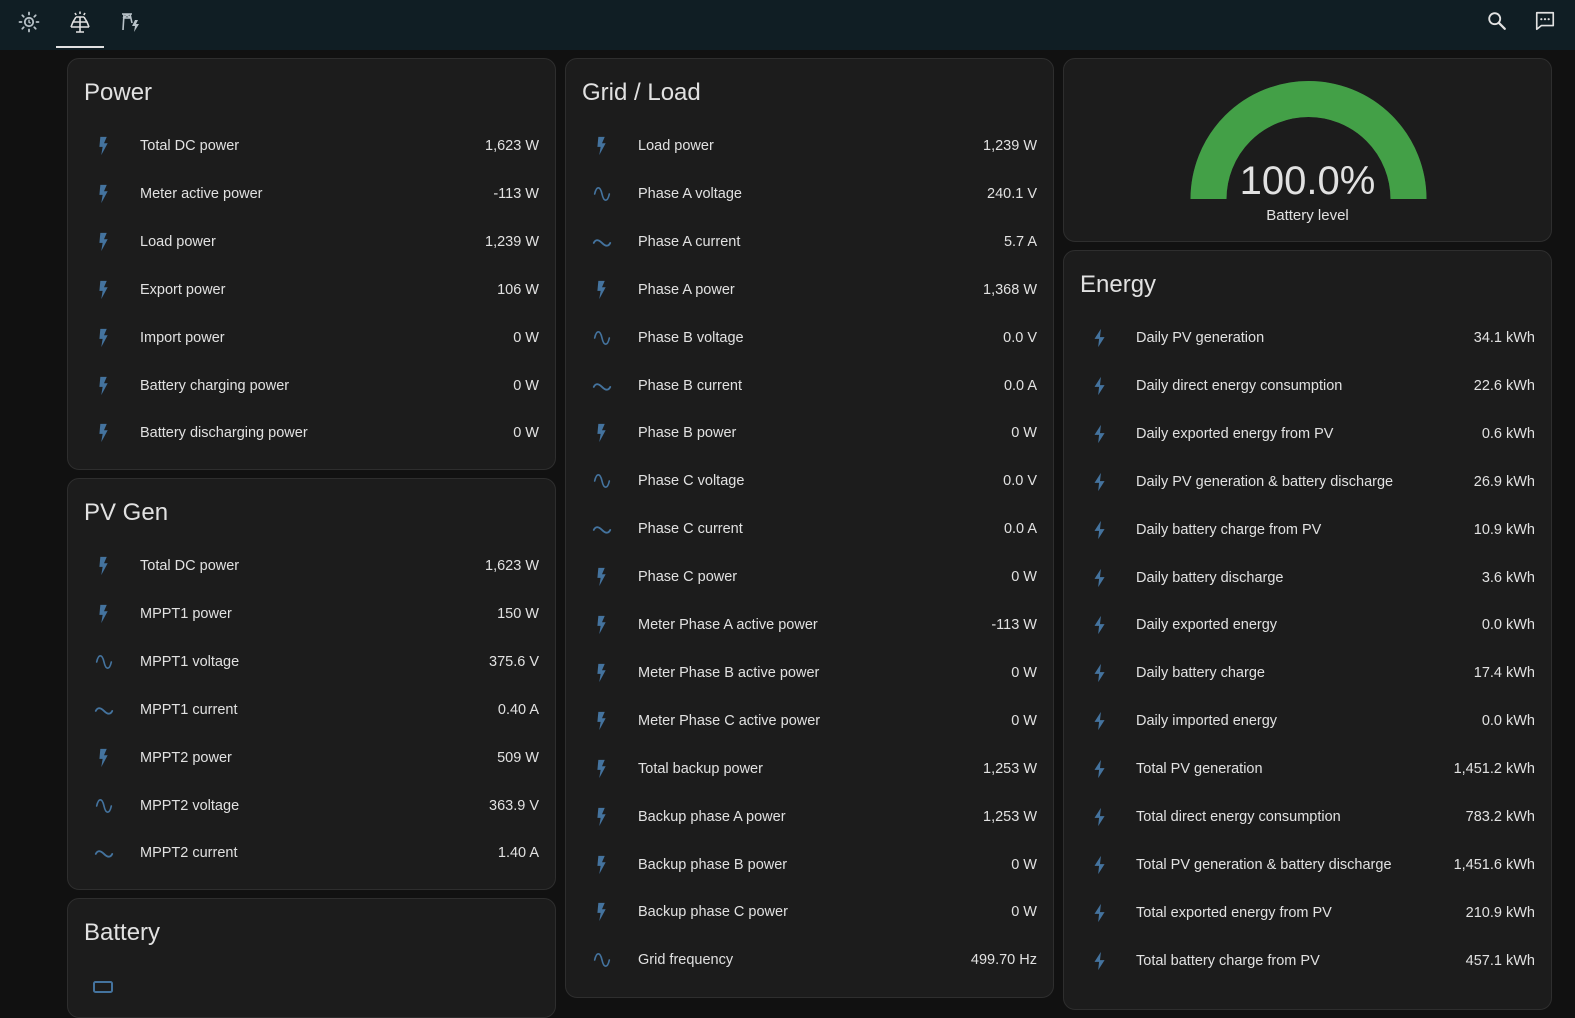 This screenshot has width=1575, height=1018. I want to click on entity-row: MPPT2 current 1.40 A, so click(311, 853).